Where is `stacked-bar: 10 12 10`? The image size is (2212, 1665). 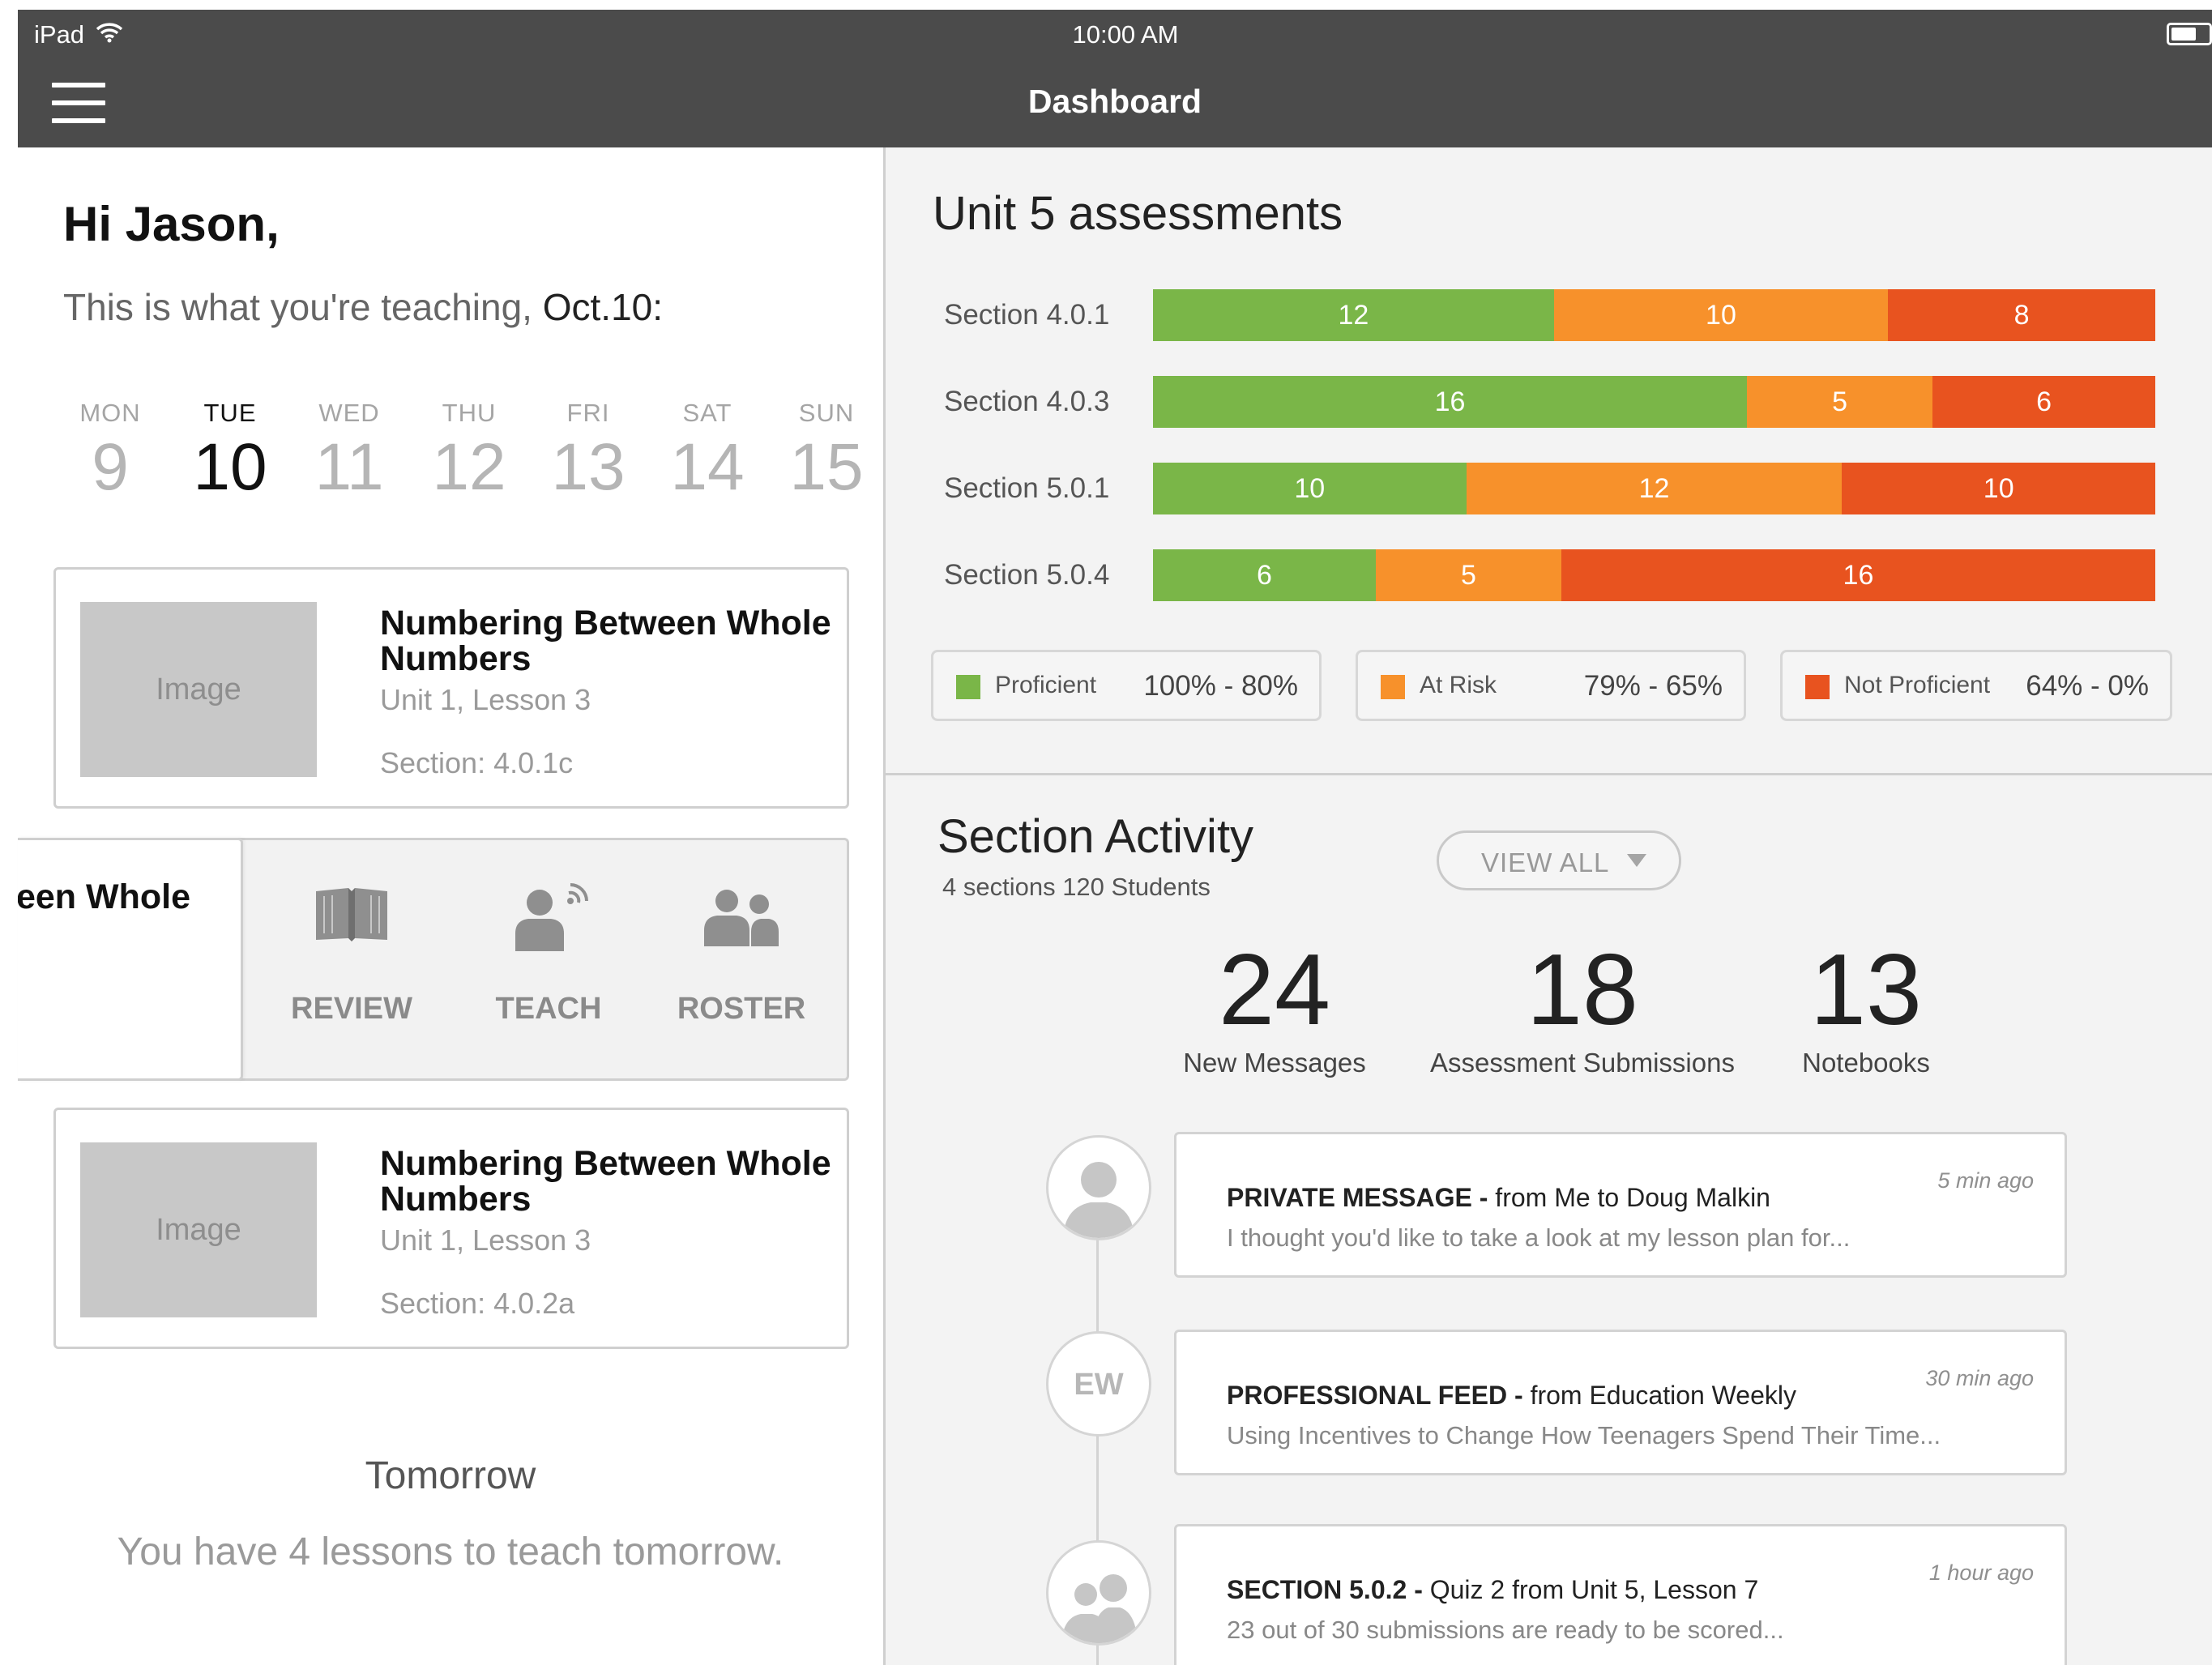 stacked-bar: 10 12 10 is located at coordinates (1654, 488).